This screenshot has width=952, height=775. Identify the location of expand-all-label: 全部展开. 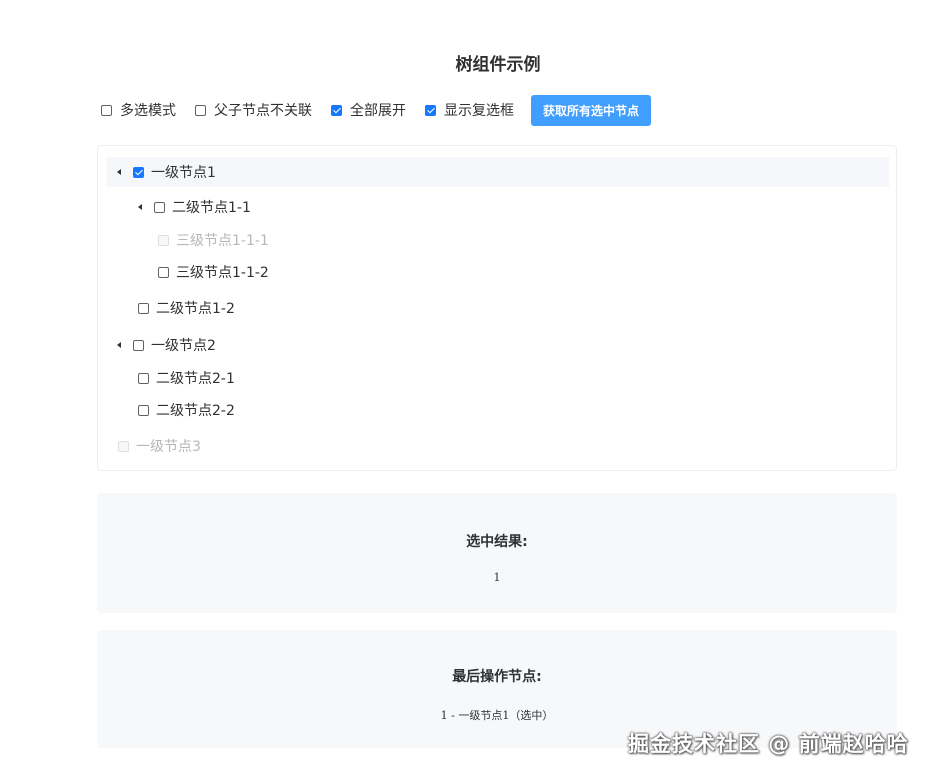
(378, 111).